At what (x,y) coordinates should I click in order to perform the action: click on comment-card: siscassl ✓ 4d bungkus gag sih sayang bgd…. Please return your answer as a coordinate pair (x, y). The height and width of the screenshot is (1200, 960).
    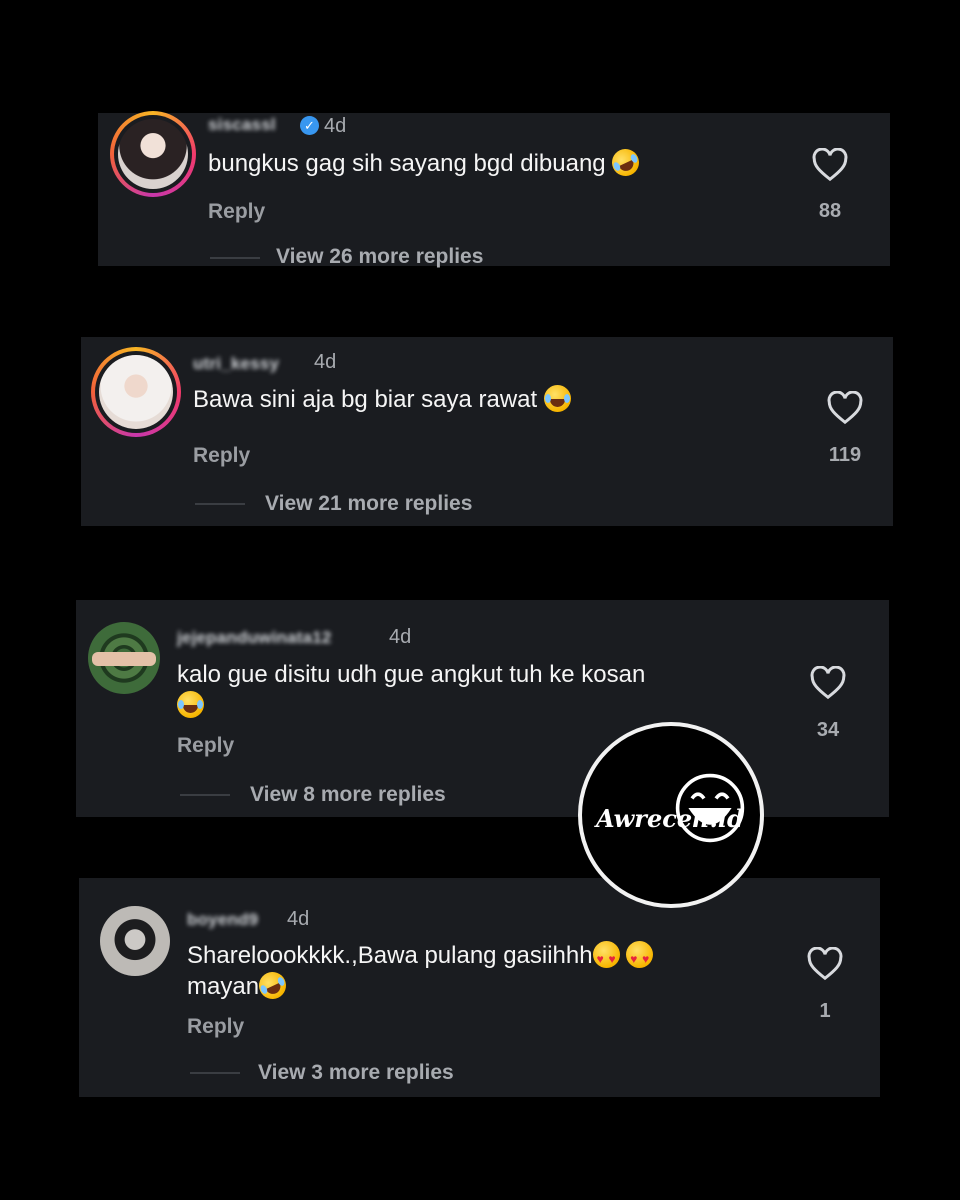
    Looking at the image, I should click on (494, 190).